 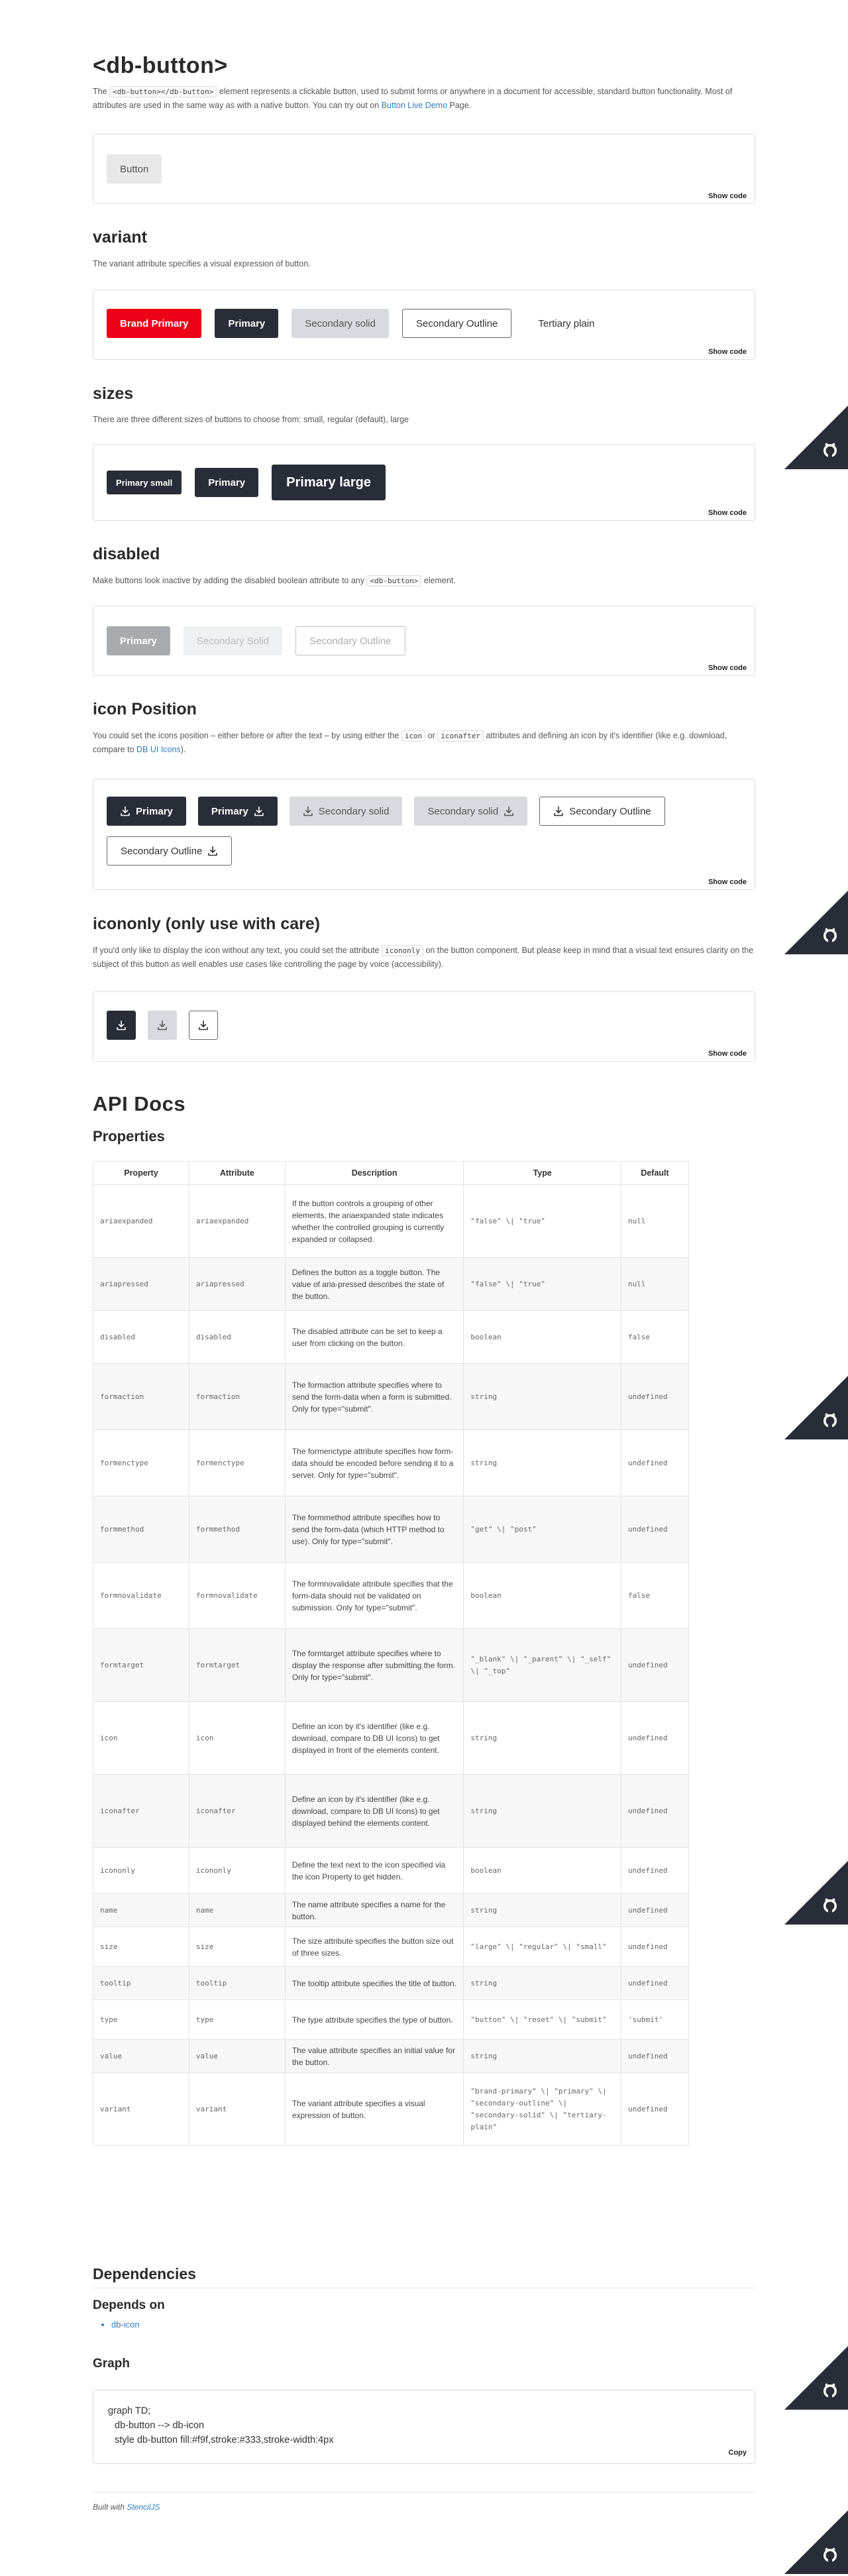 I want to click on db-icon-link: db-icon, so click(x=125, y=2324).